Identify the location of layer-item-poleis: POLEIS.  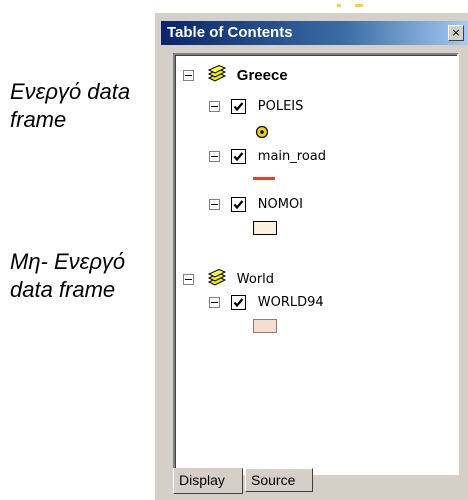
(256, 105).